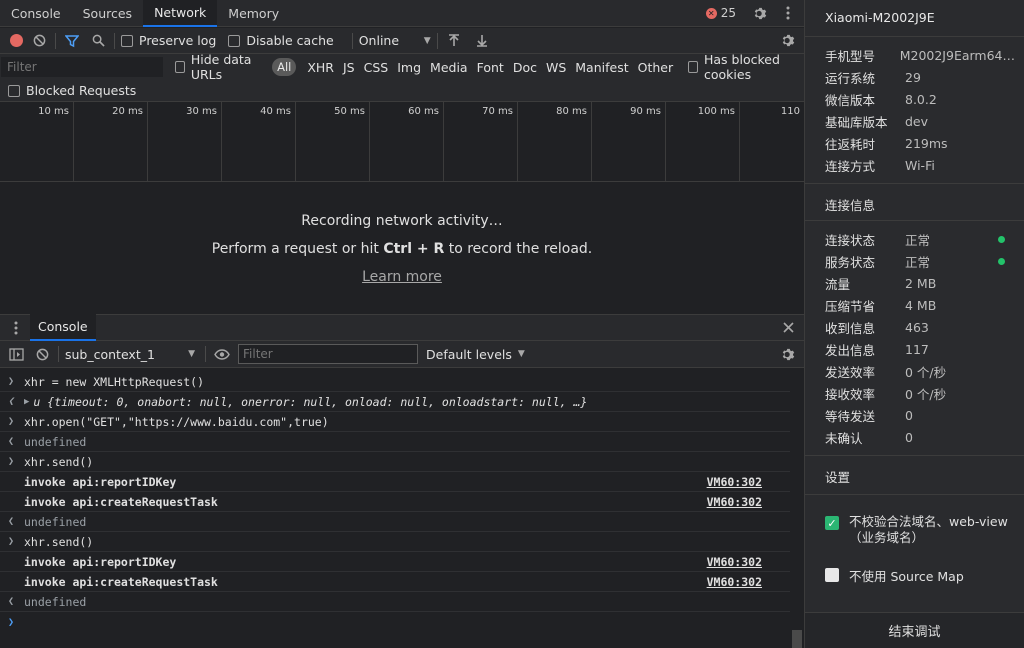  I want to click on log-levels-select: Default levels ▼, so click(475, 354).